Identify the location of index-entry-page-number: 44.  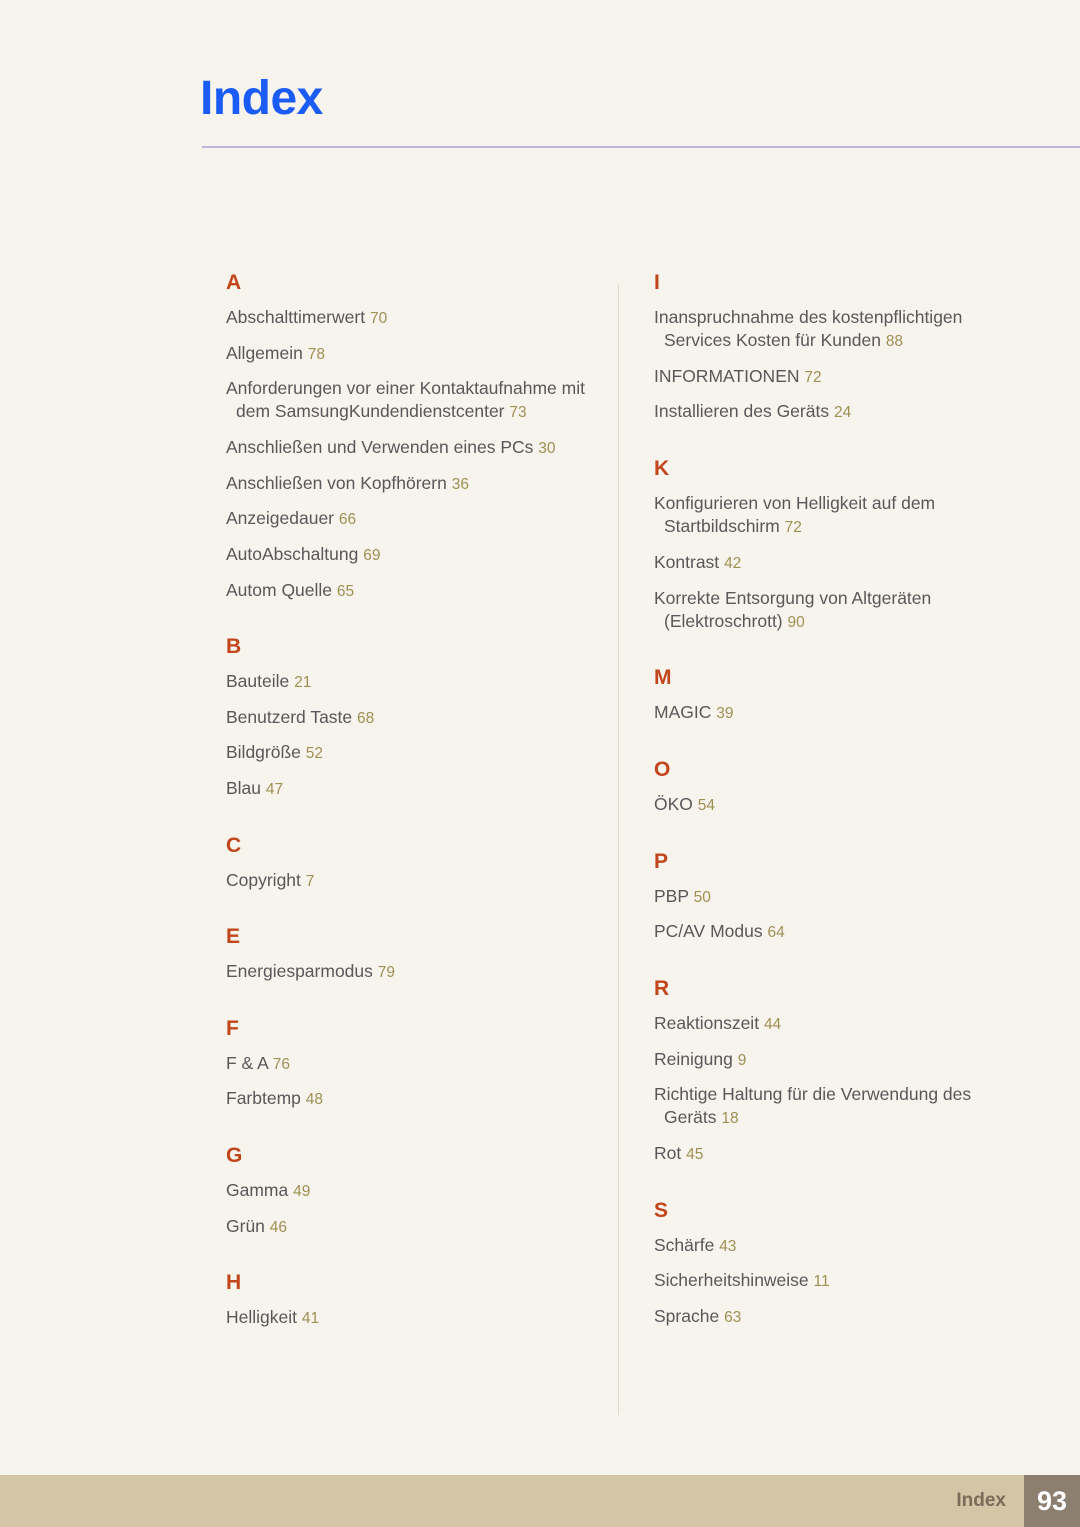
(772, 1024).